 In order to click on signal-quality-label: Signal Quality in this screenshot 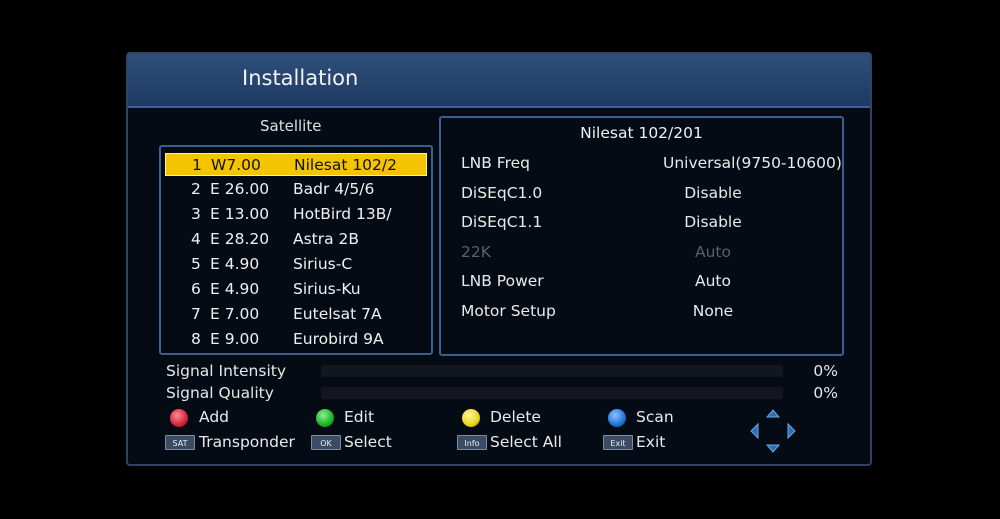, I will do `click(220, 393)`.